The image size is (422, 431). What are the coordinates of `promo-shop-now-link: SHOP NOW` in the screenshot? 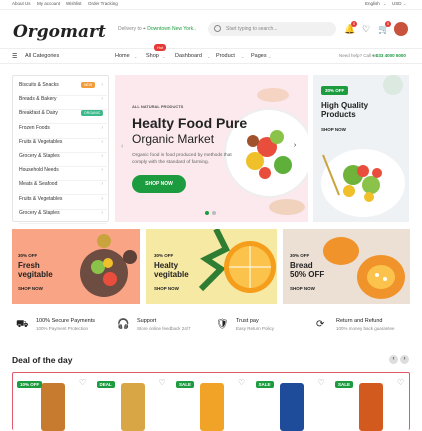 It's located at (333, 129).